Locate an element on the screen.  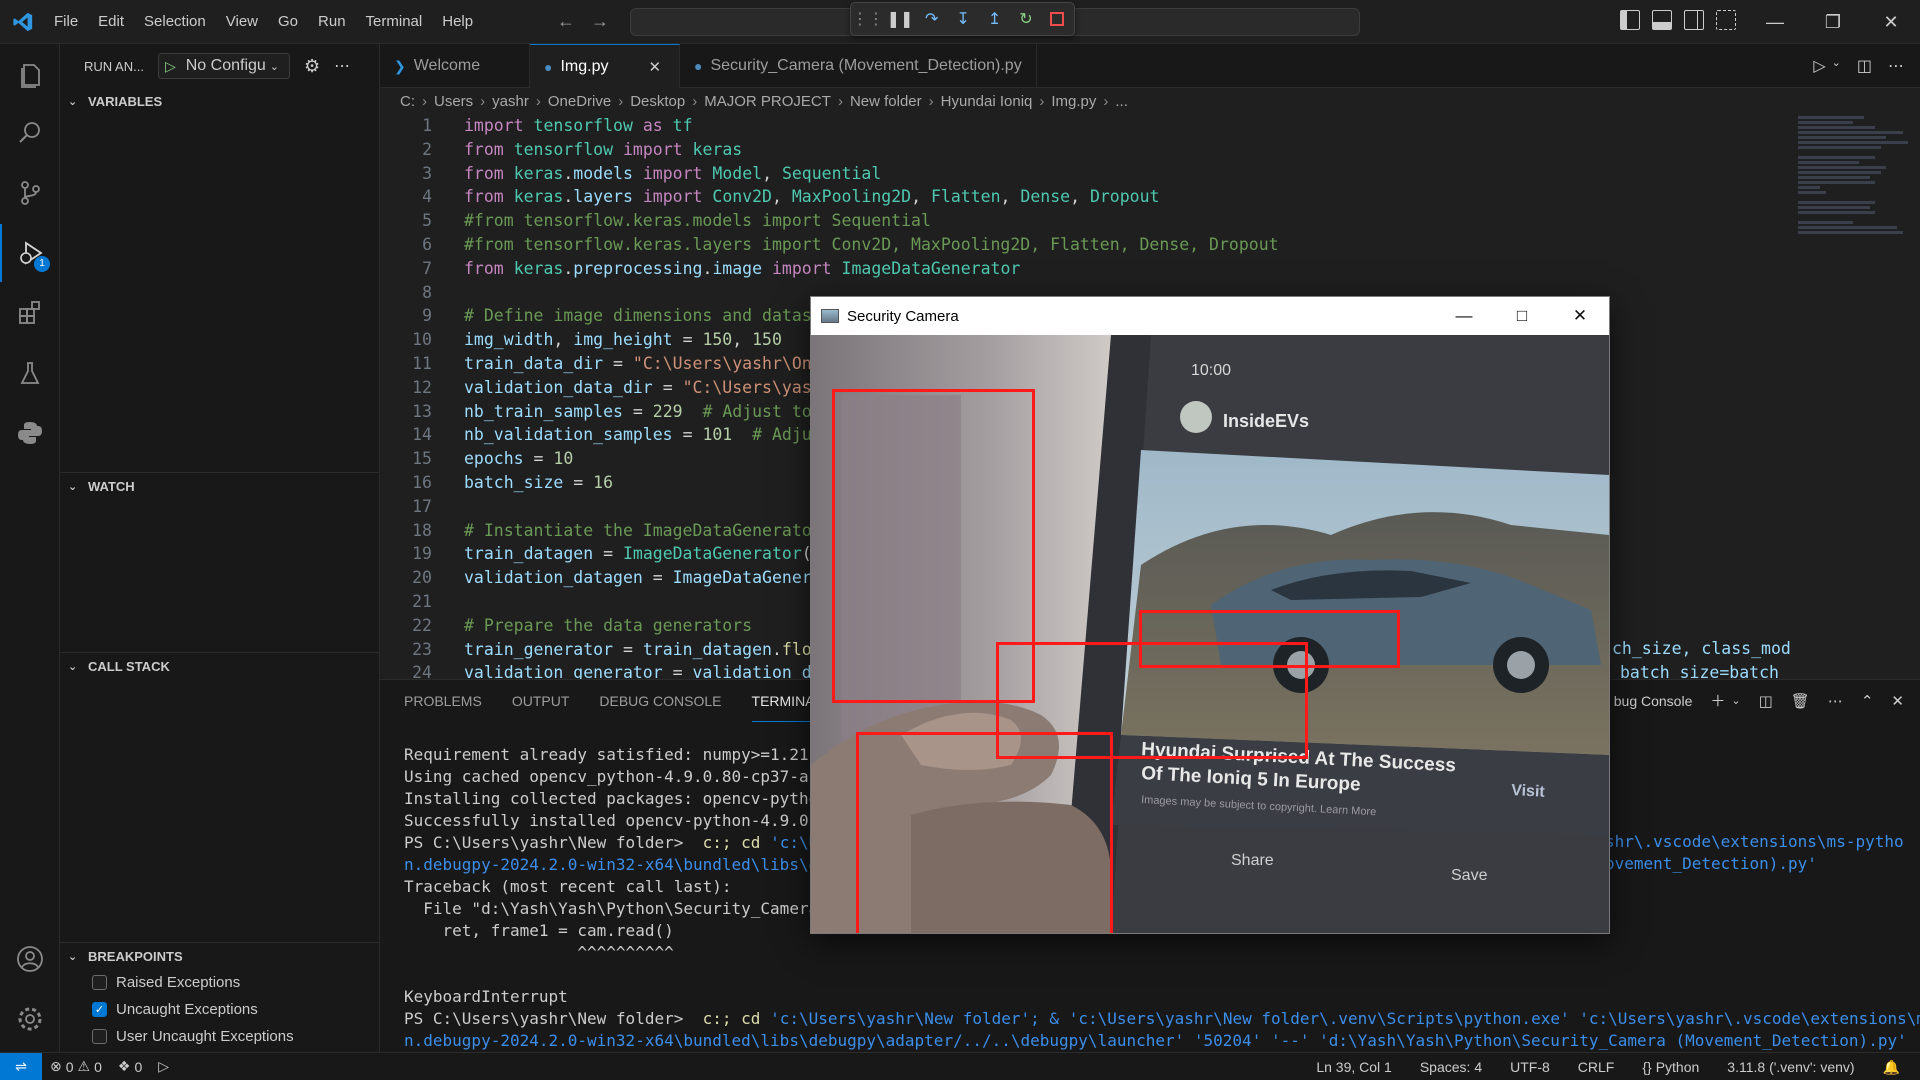
toggle-panel-icon is located at coordinates (1662, 20).